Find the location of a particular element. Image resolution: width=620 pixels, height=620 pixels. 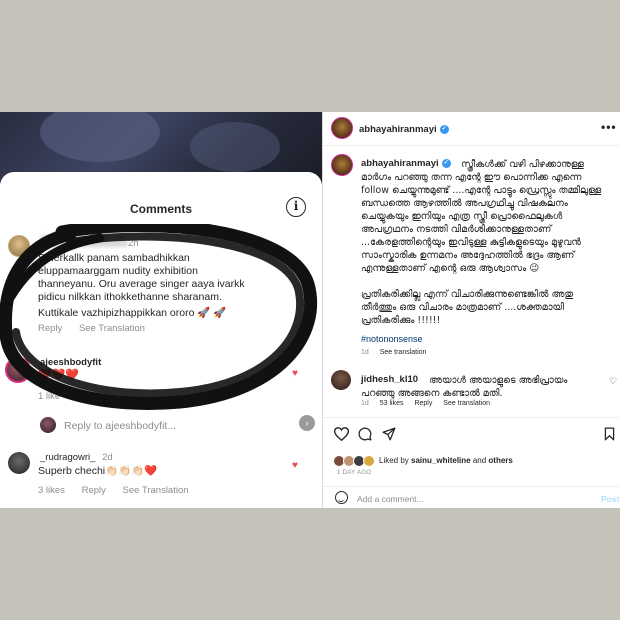

header-username: abhayahiranmayi ✓ is located at coordinates (404, 129).